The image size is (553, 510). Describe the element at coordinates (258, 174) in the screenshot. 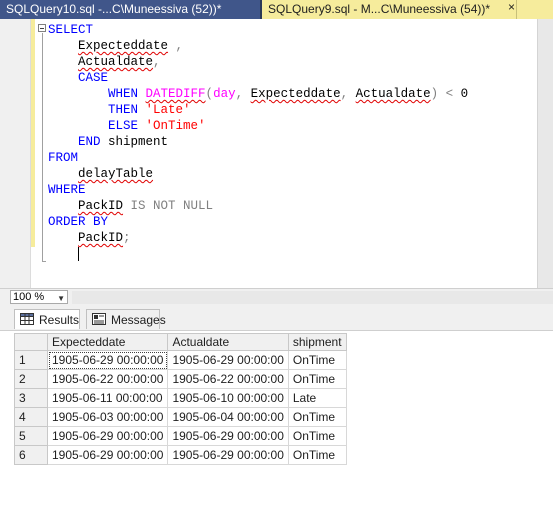

I see `code-line: delayTable` at that location.